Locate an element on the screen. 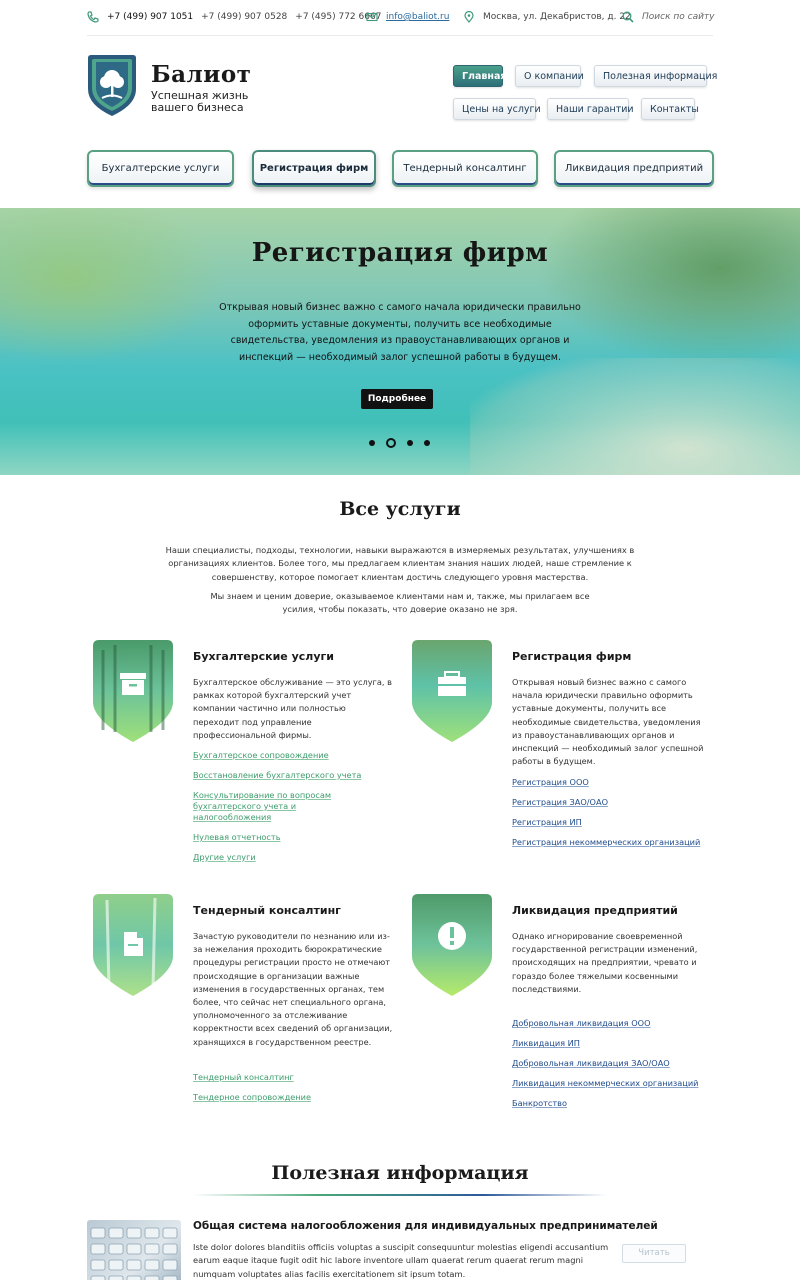  calculator-image is located at coordinates (134, 1250).